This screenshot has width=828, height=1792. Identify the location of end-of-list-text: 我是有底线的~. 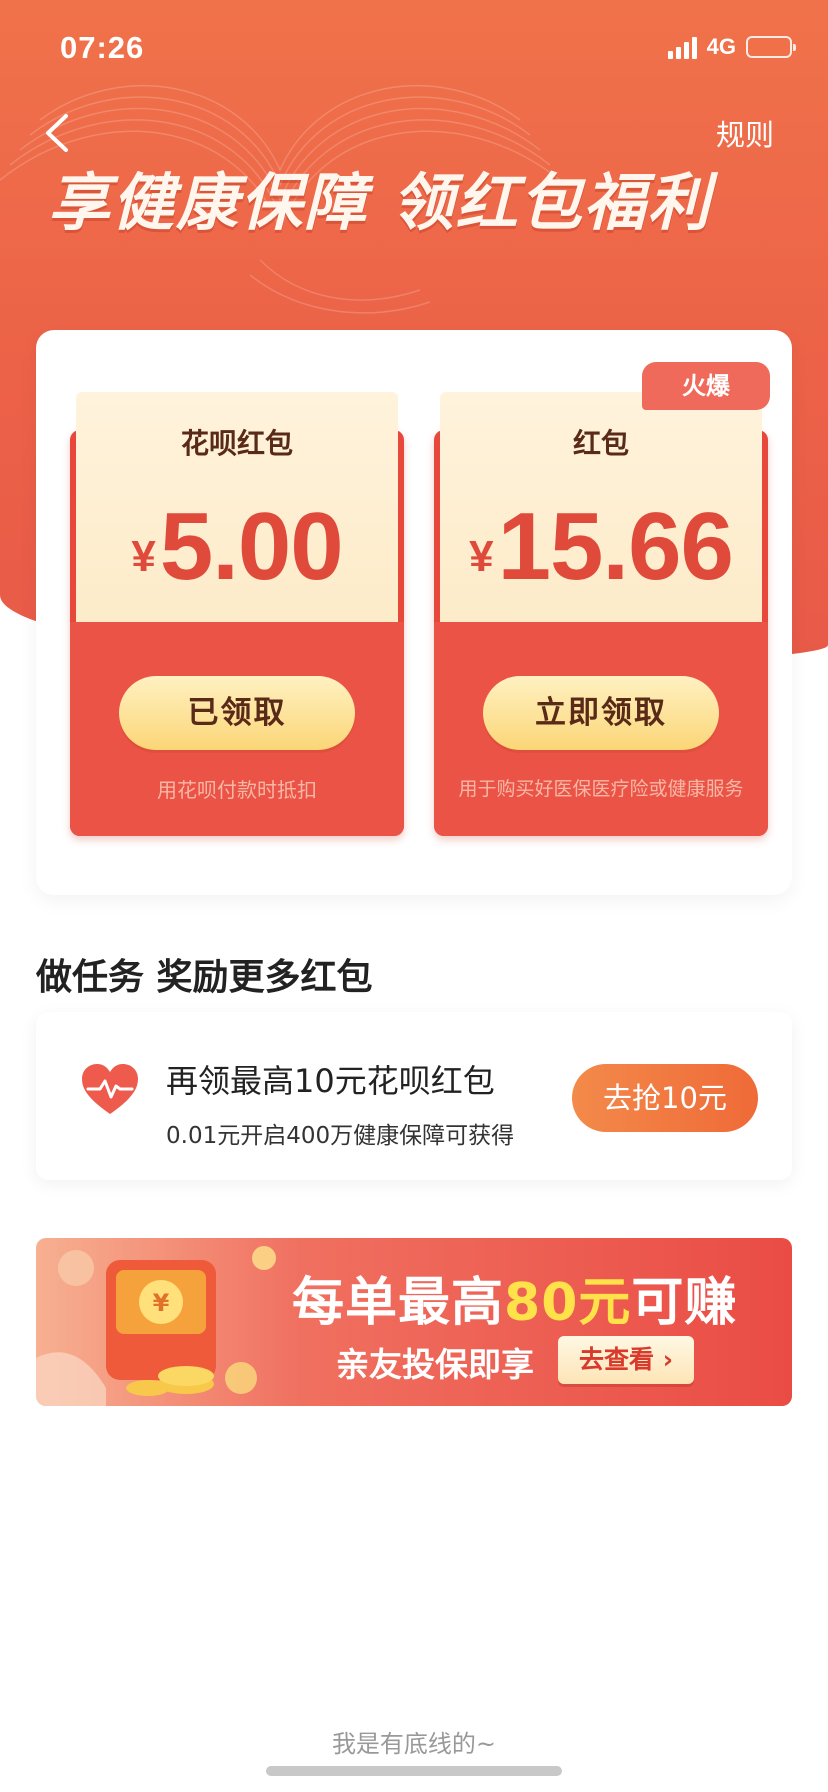
(414, 1744).